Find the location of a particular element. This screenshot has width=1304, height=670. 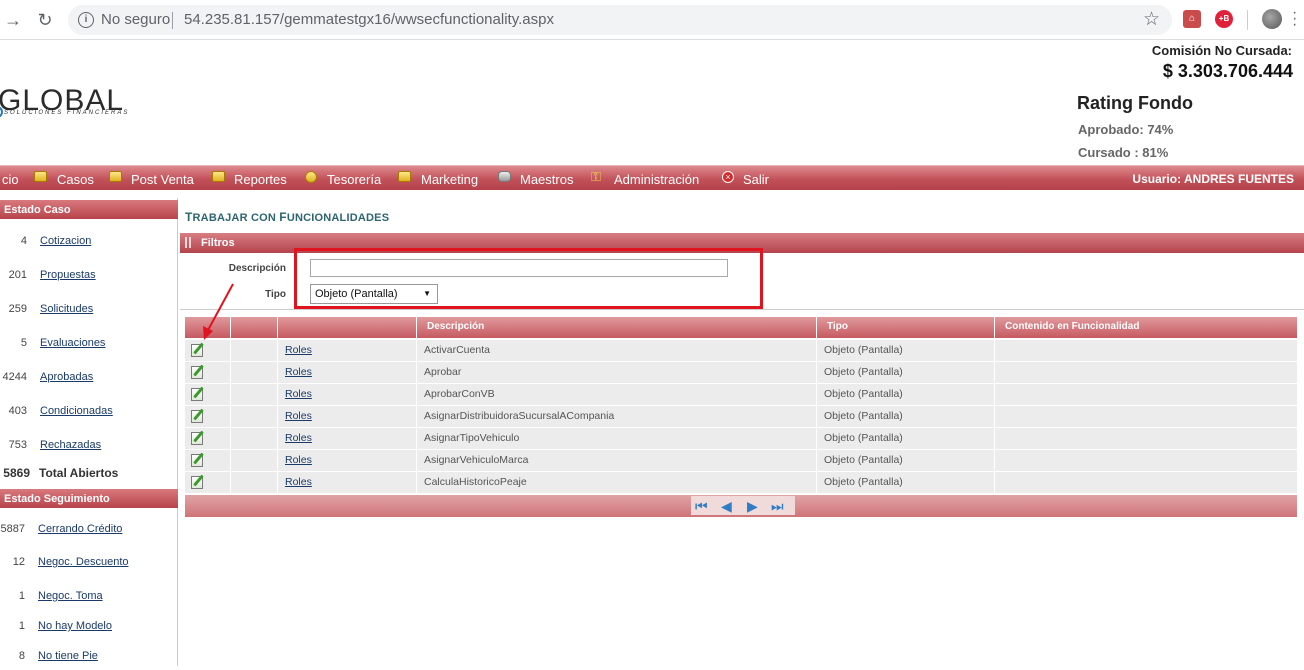

description-cell: AsignarTipoVehiculo is located at coordinates (617, 438).